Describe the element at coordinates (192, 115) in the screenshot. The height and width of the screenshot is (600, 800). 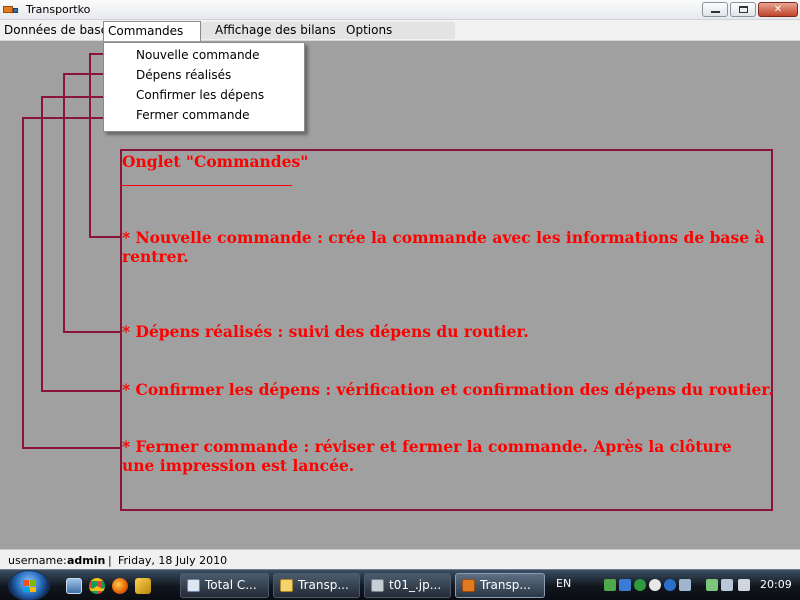
I see `menu-item-fermer-commande: Fermer commande` at that location.